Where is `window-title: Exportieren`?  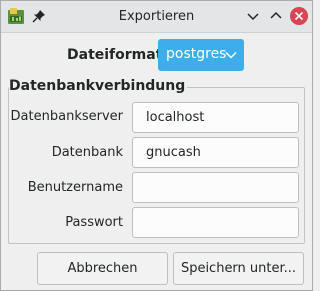 window-title: Exportieren is located at coordinates (156, 16).